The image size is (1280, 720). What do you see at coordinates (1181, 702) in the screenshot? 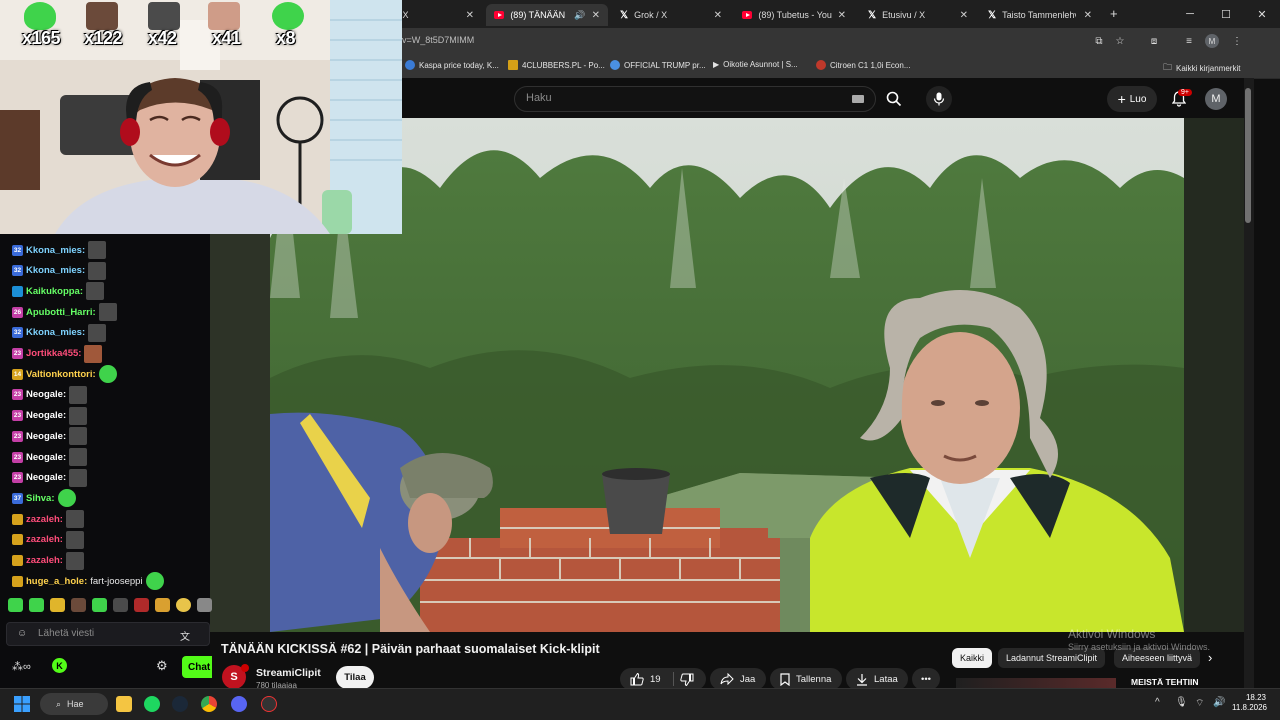
I see `microphone-tray-icon: 🎙` at bounding box center [1181, 702].